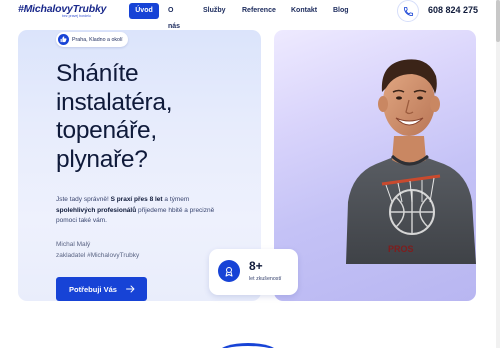 Image resolution: width=500 pixels, height=348 pixels. What do you see at coordinates (130, 289) in the screenshot?
I see `arrow-right-icon` at bounding box center [130, 289].